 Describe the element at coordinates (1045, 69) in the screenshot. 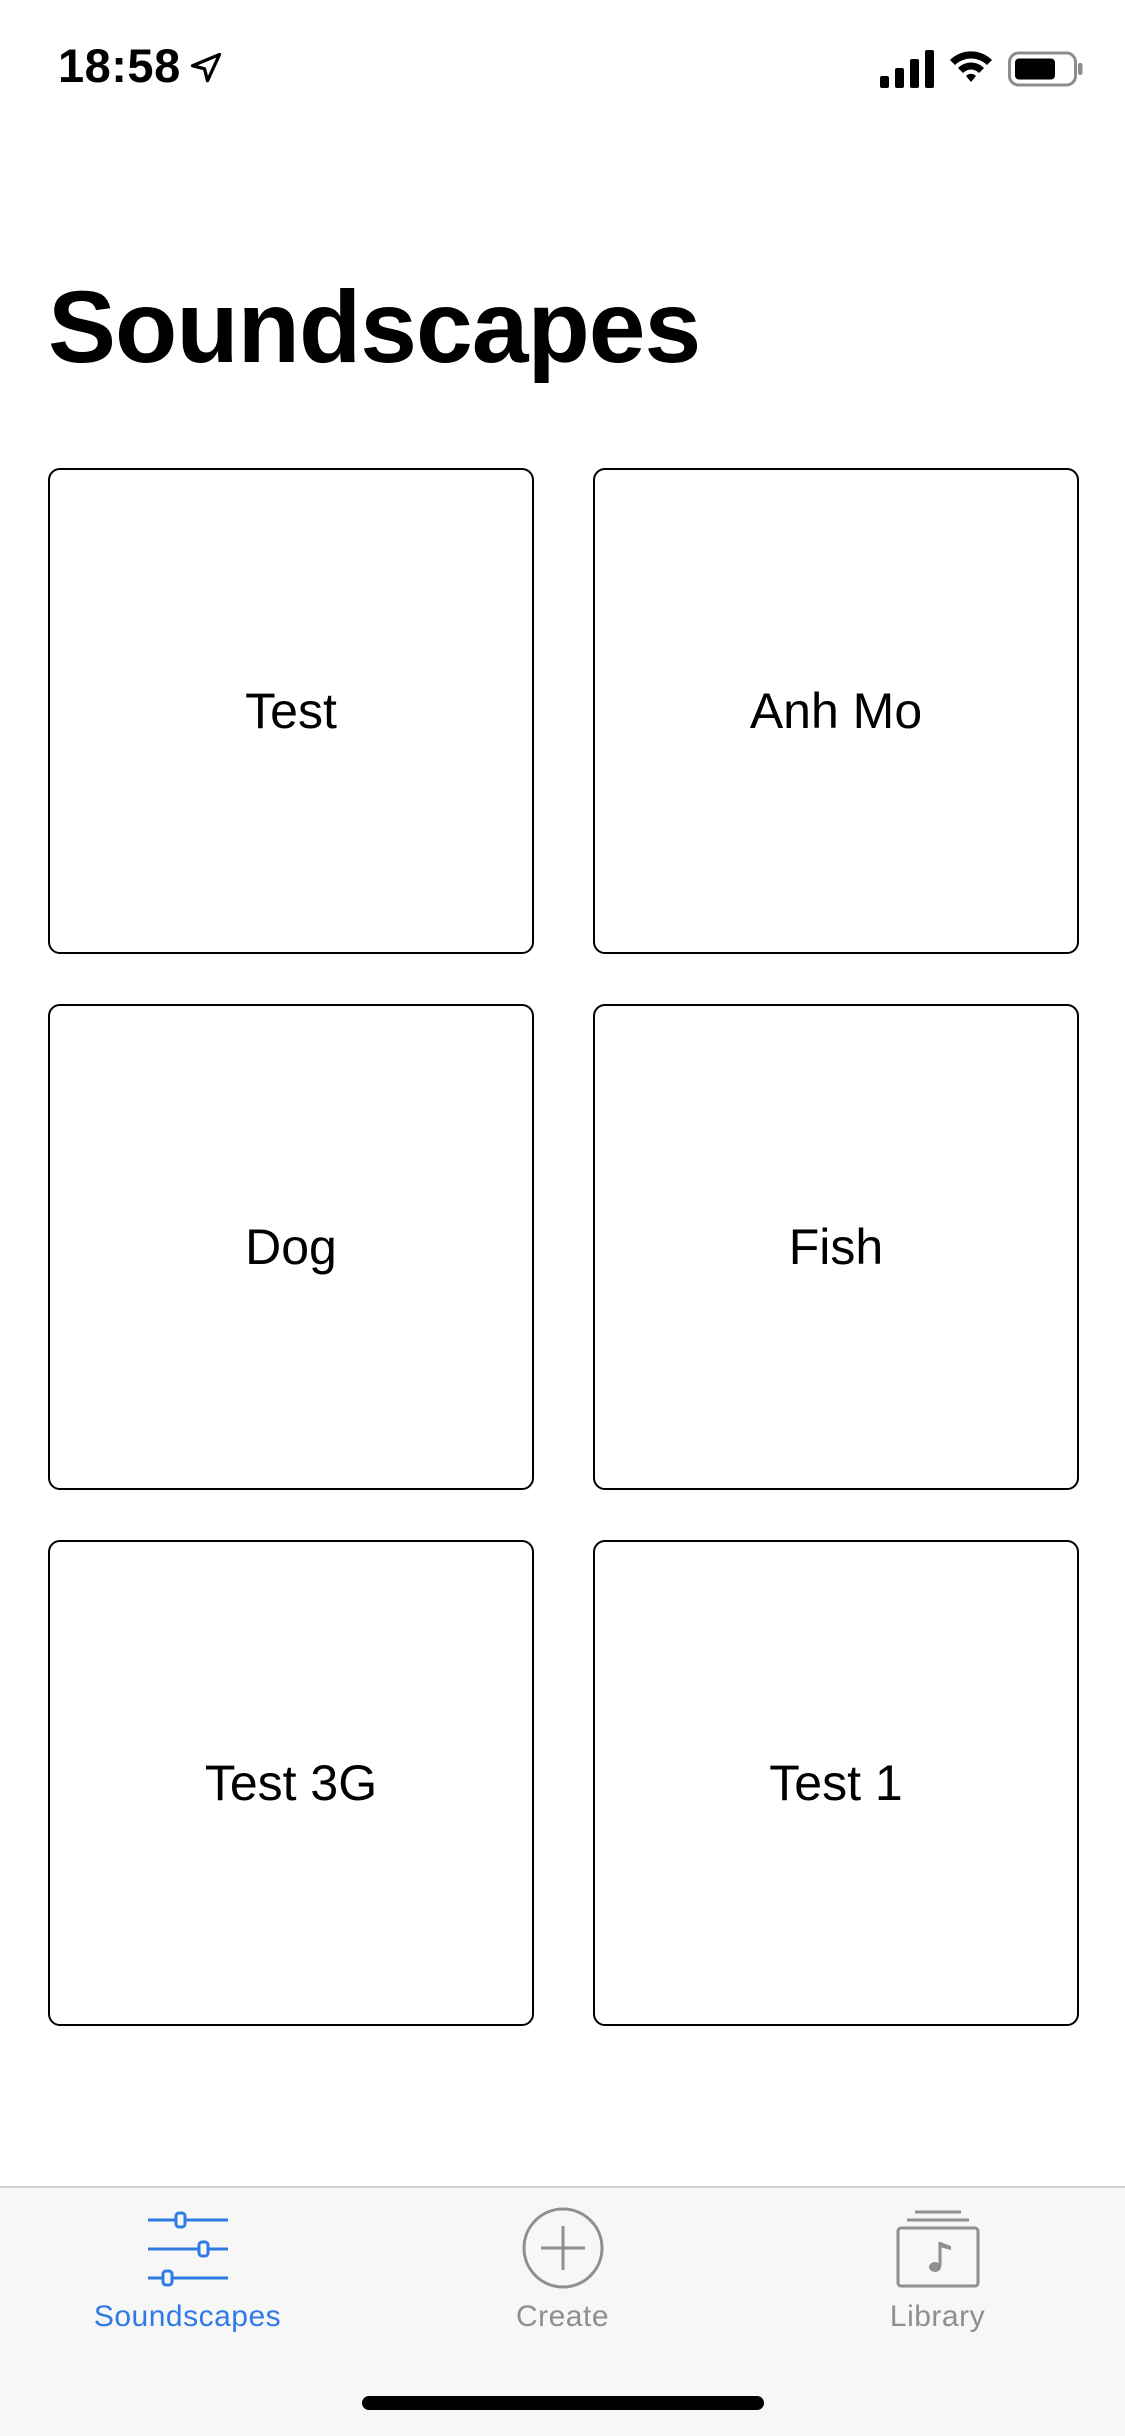

I see `battery-icon` at that location.